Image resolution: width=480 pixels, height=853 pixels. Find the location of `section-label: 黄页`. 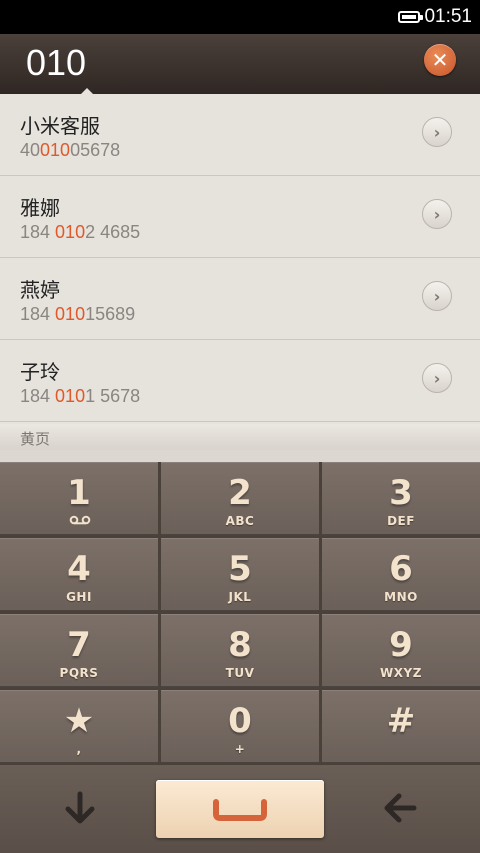

section-label: 黄页 is located at coordinates (35, 439).